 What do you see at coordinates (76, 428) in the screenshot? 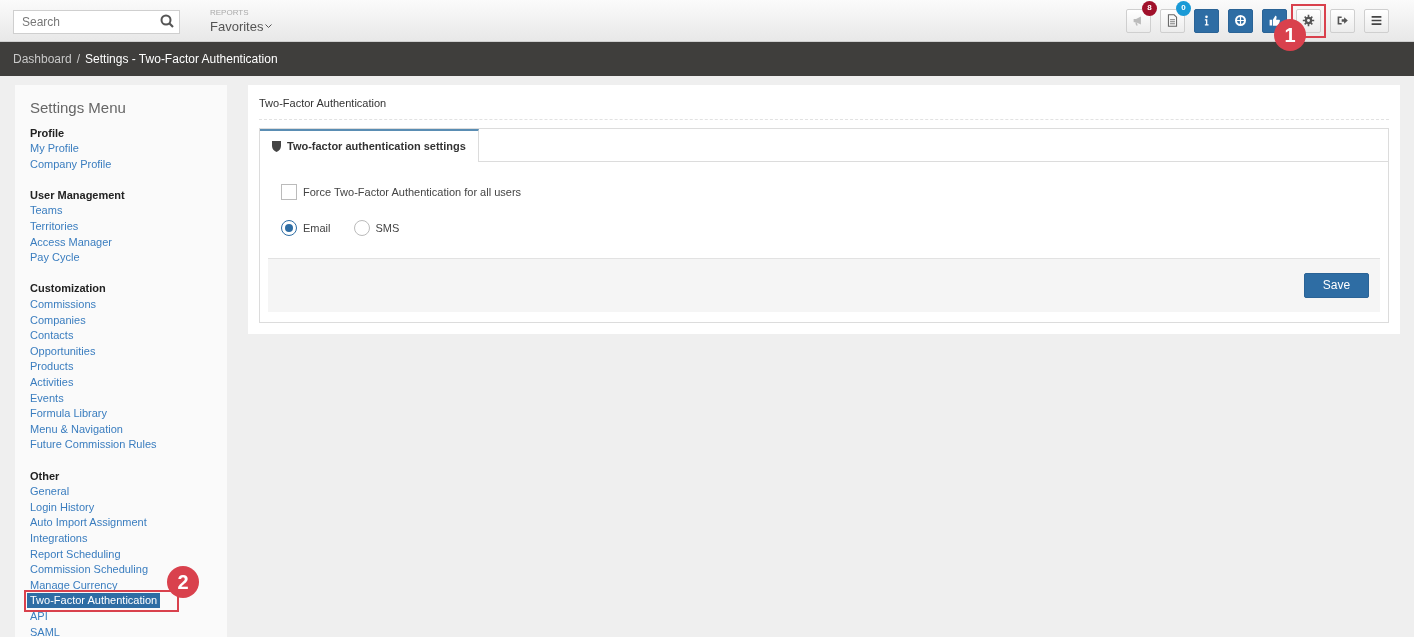
I see `menu-link: Menu & Navigation` at bounding box center [76, 428].